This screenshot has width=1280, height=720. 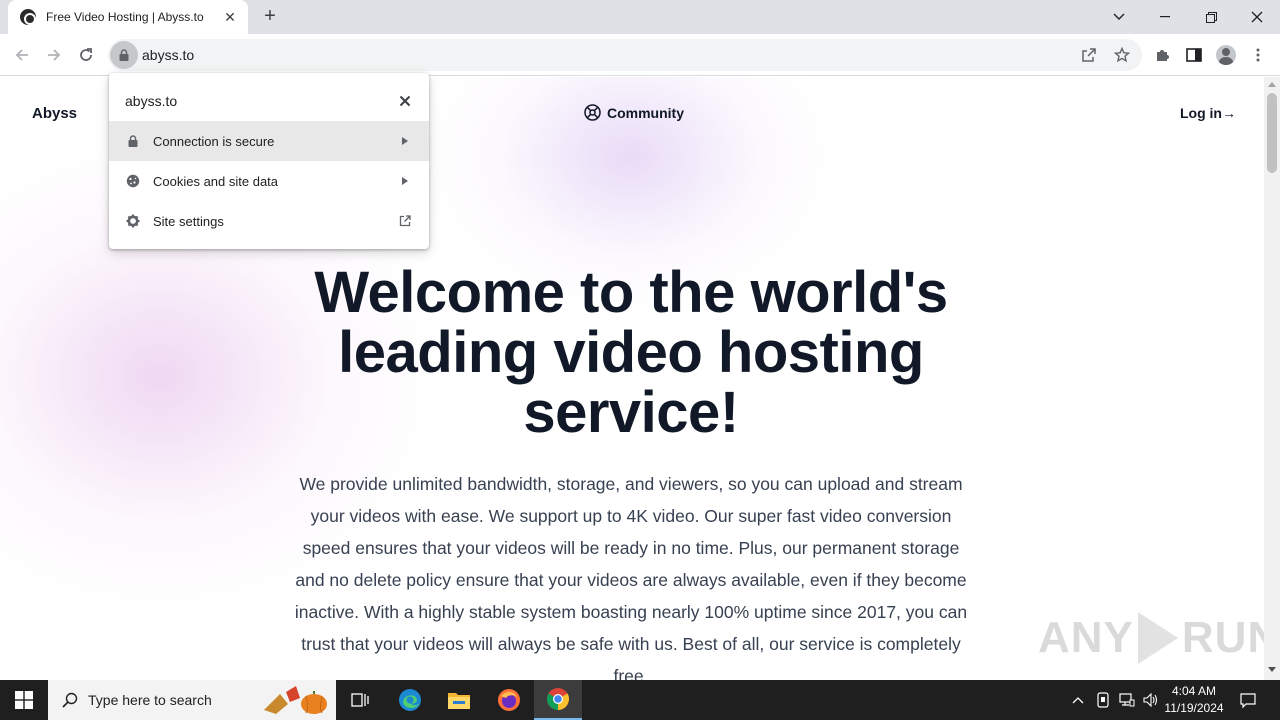 I want to click on avatar-icon, so click(x=1226, y=55).